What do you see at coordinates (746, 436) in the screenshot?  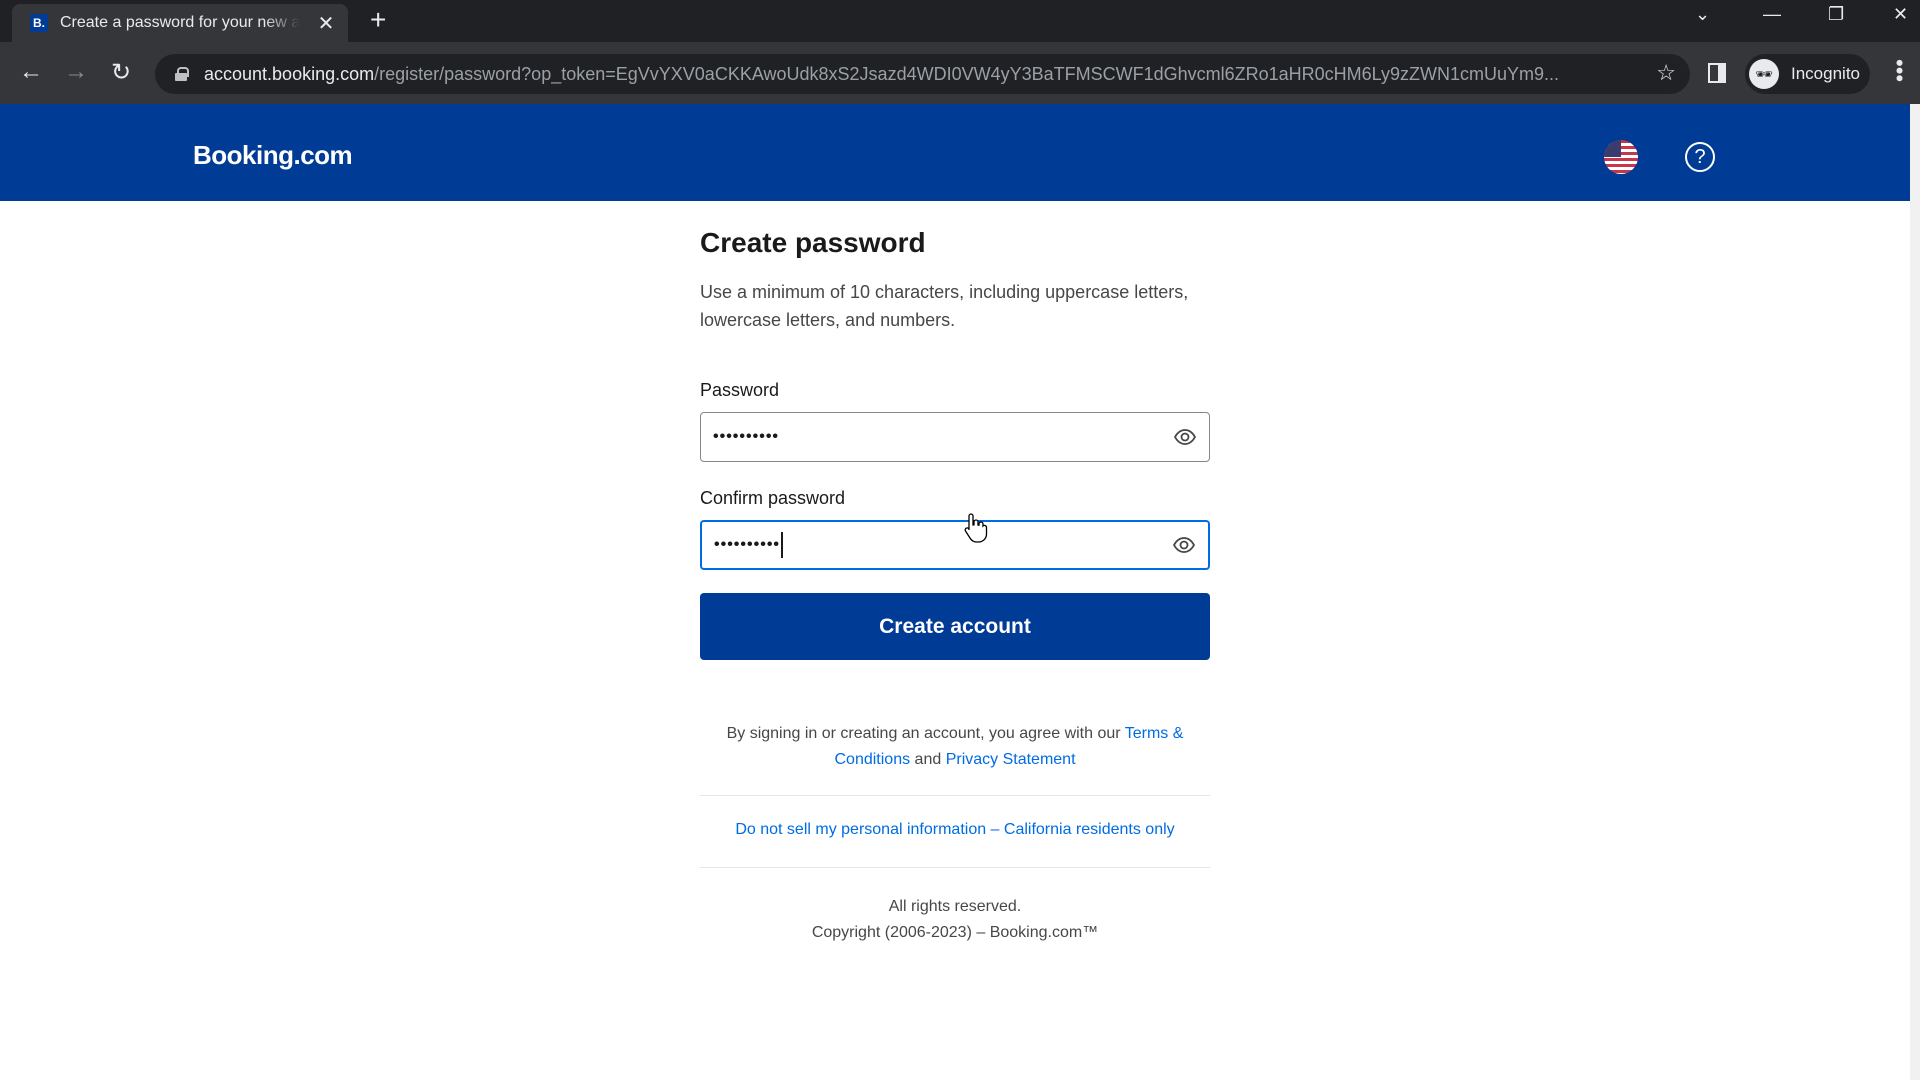 I see `password-value: ••••••••••` at bounding box center [746, 436].